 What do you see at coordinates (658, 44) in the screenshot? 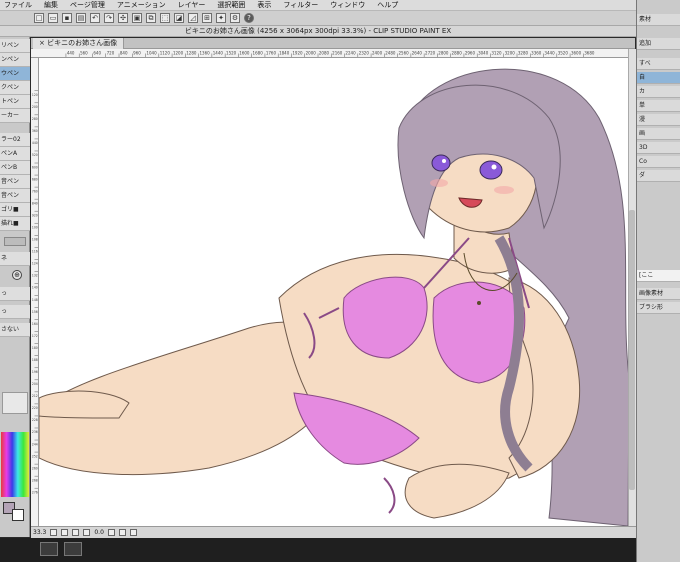
I see `material-add-button: 追加` at bounding box center [658, 44].